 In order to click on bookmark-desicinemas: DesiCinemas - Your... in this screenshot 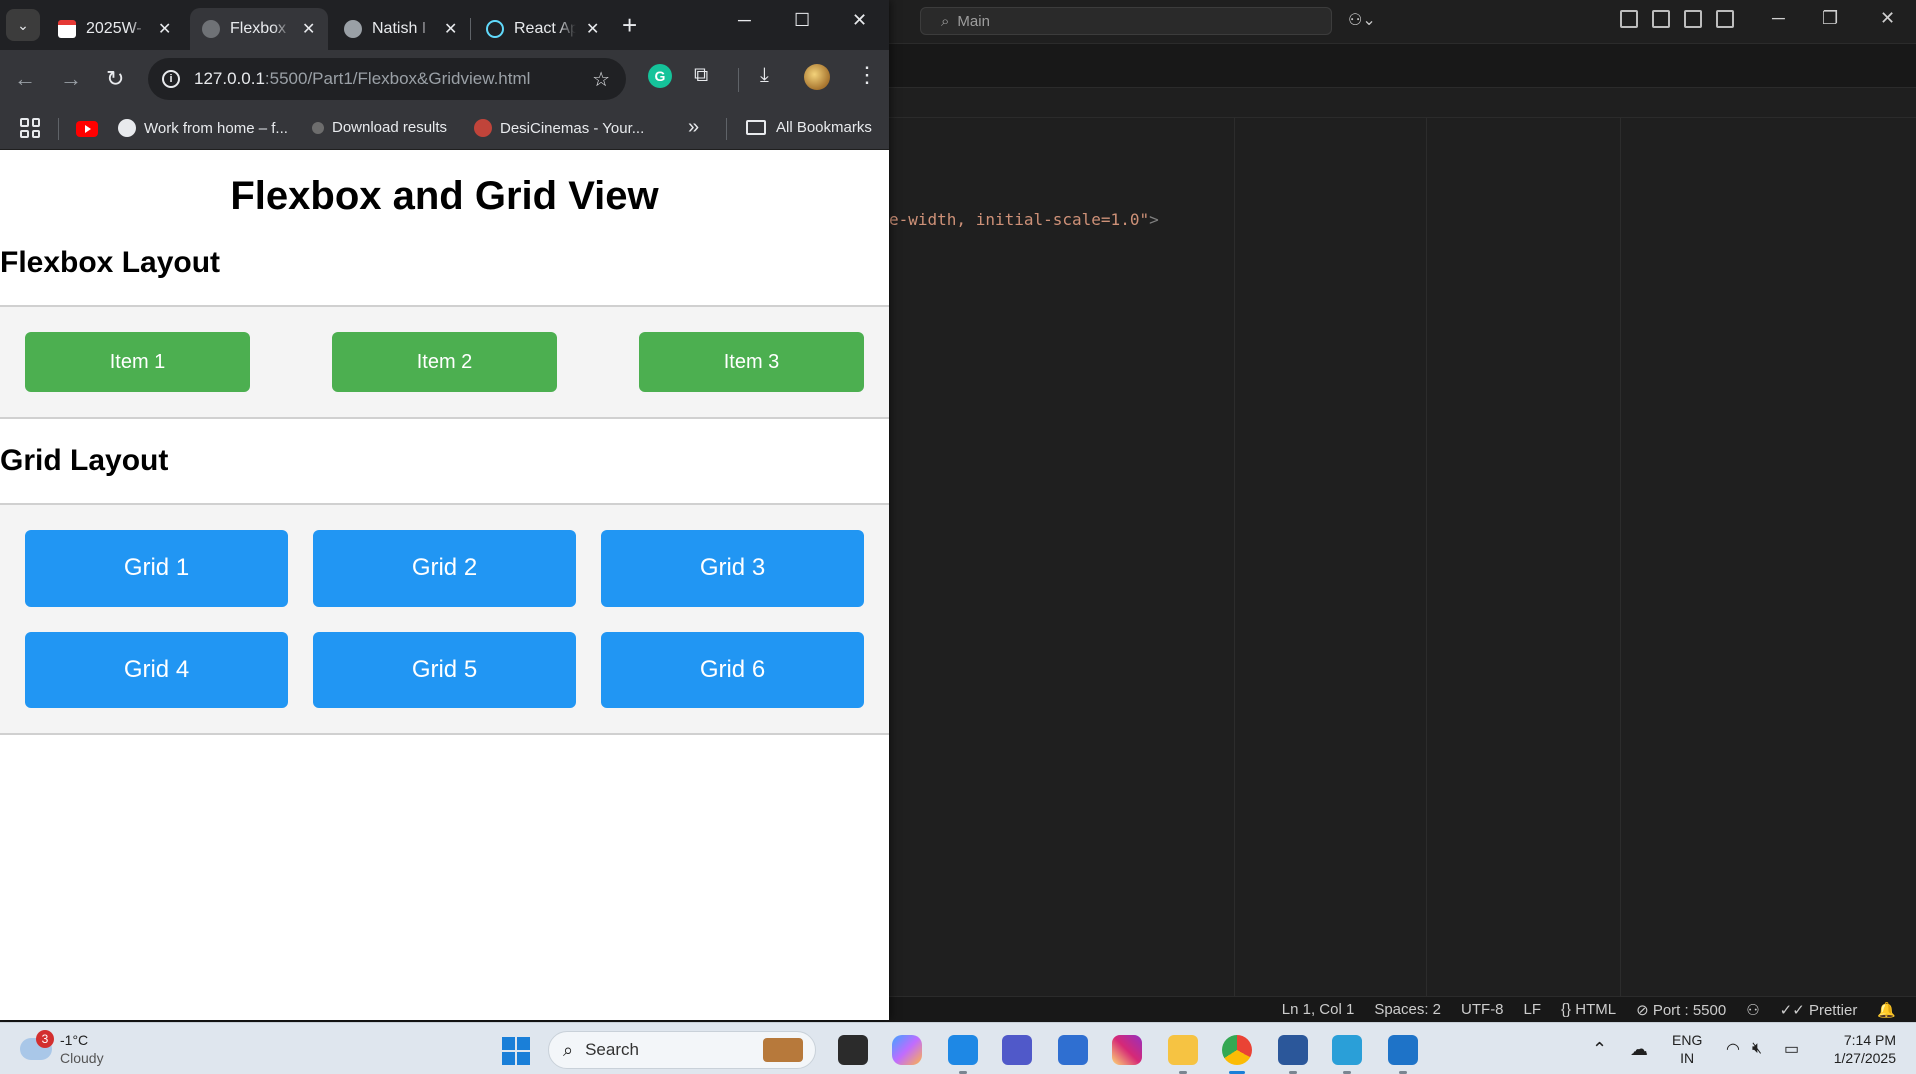, I will do `click(559, 128)`.